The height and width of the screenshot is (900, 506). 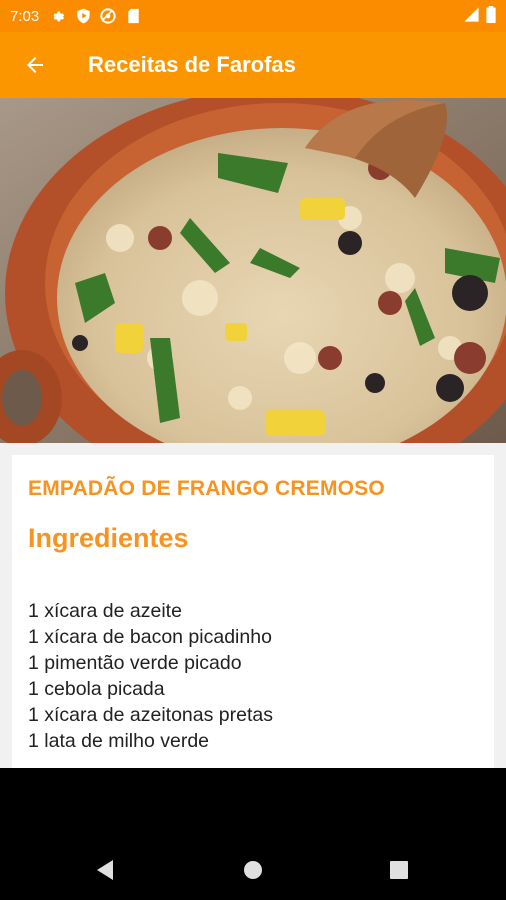 What do you see at coordinates (471, 16) in the screenshot?
I see `signal-icon` at bounding box center [471, 16].